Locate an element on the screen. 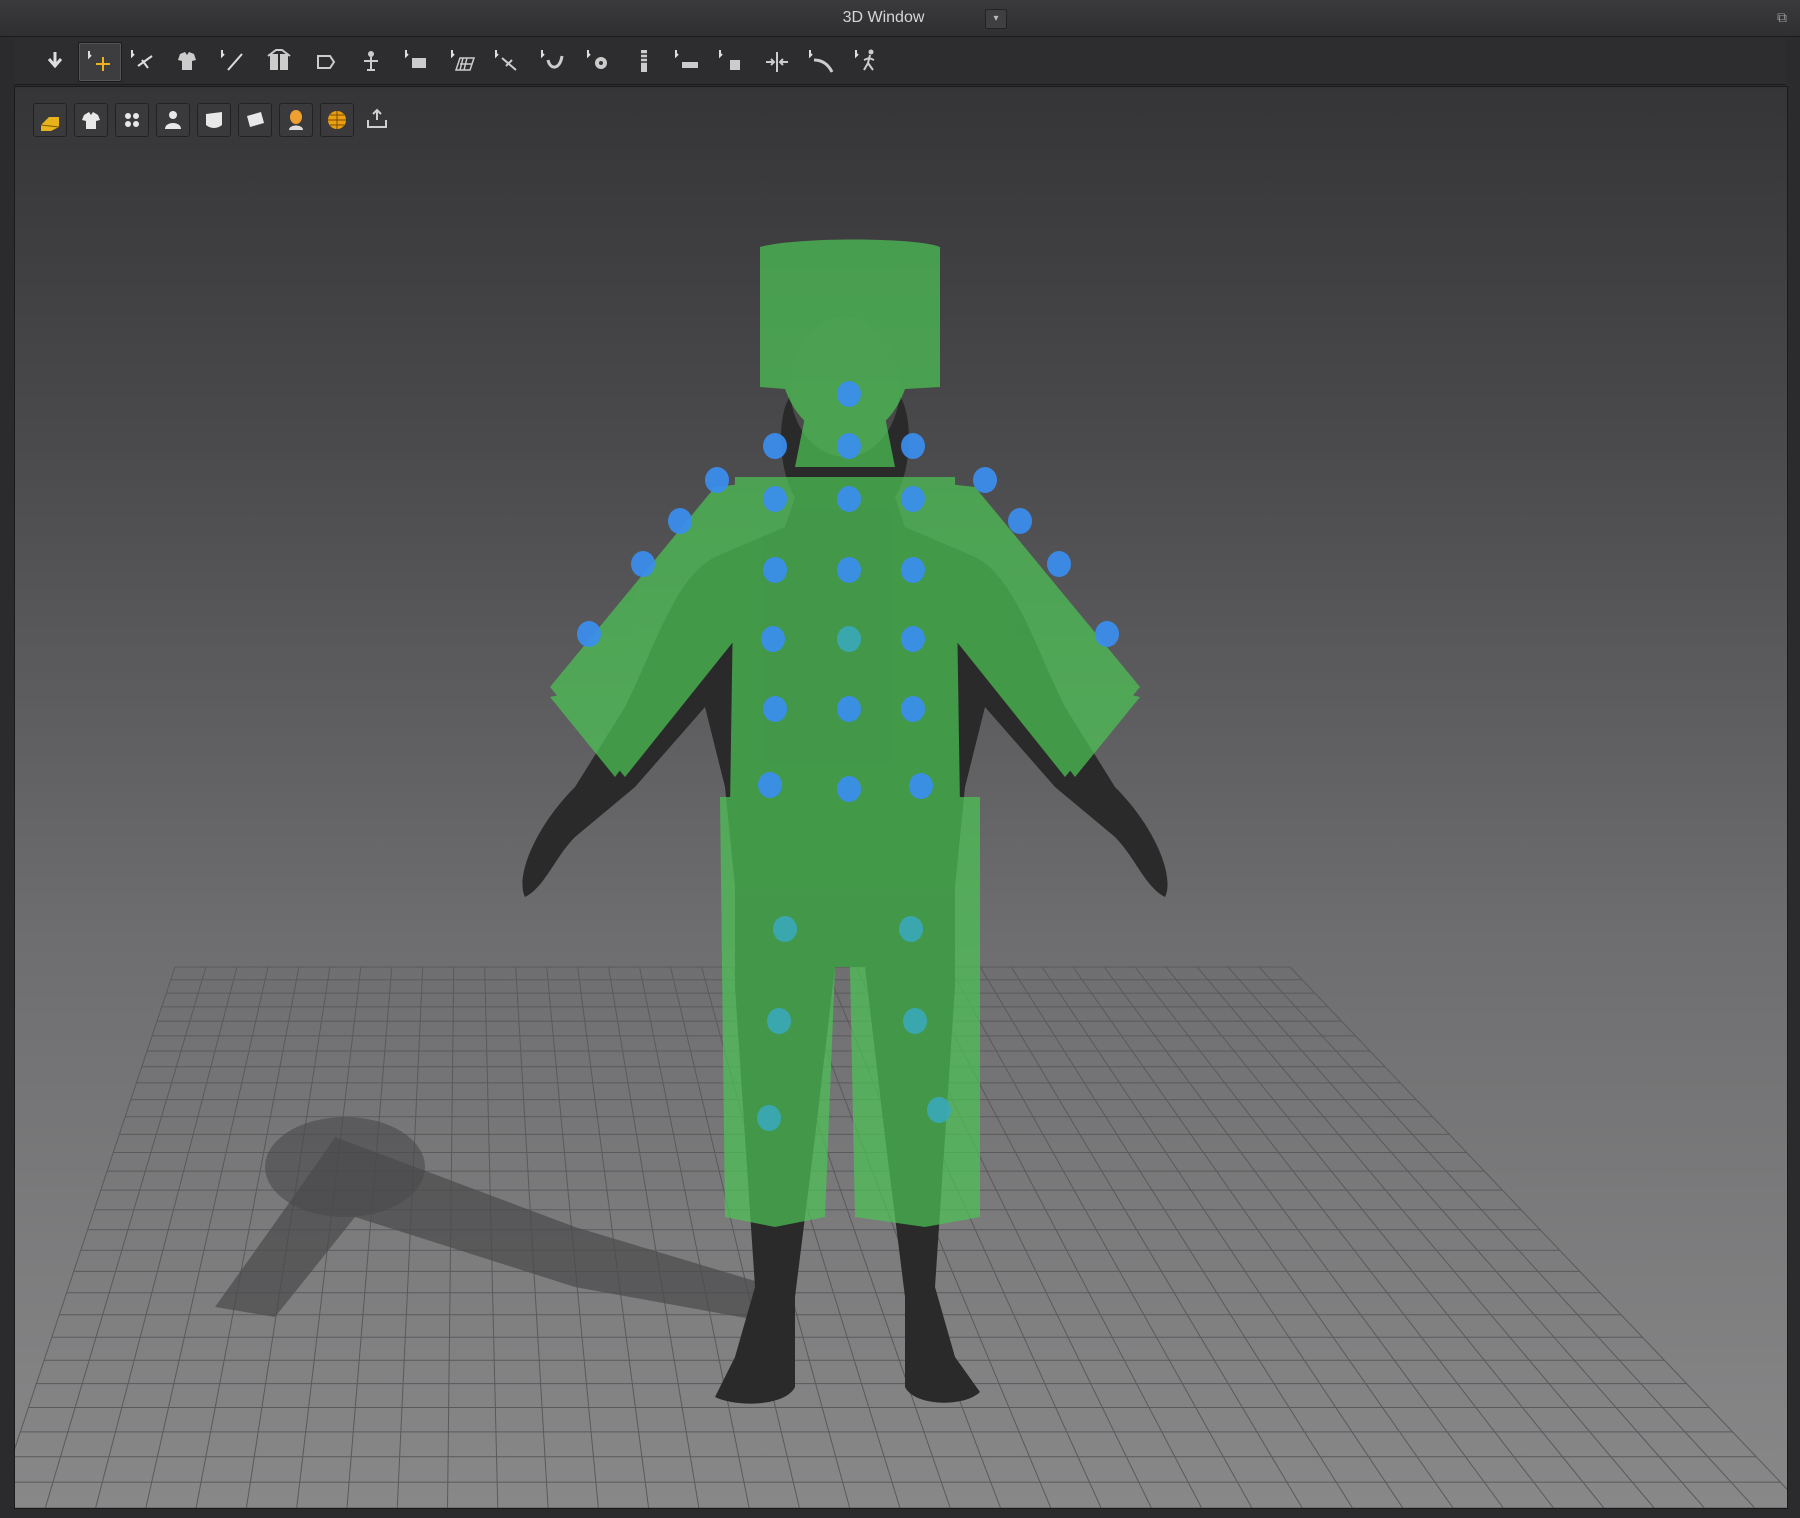  window-edge is located at coordinates (7, 778).